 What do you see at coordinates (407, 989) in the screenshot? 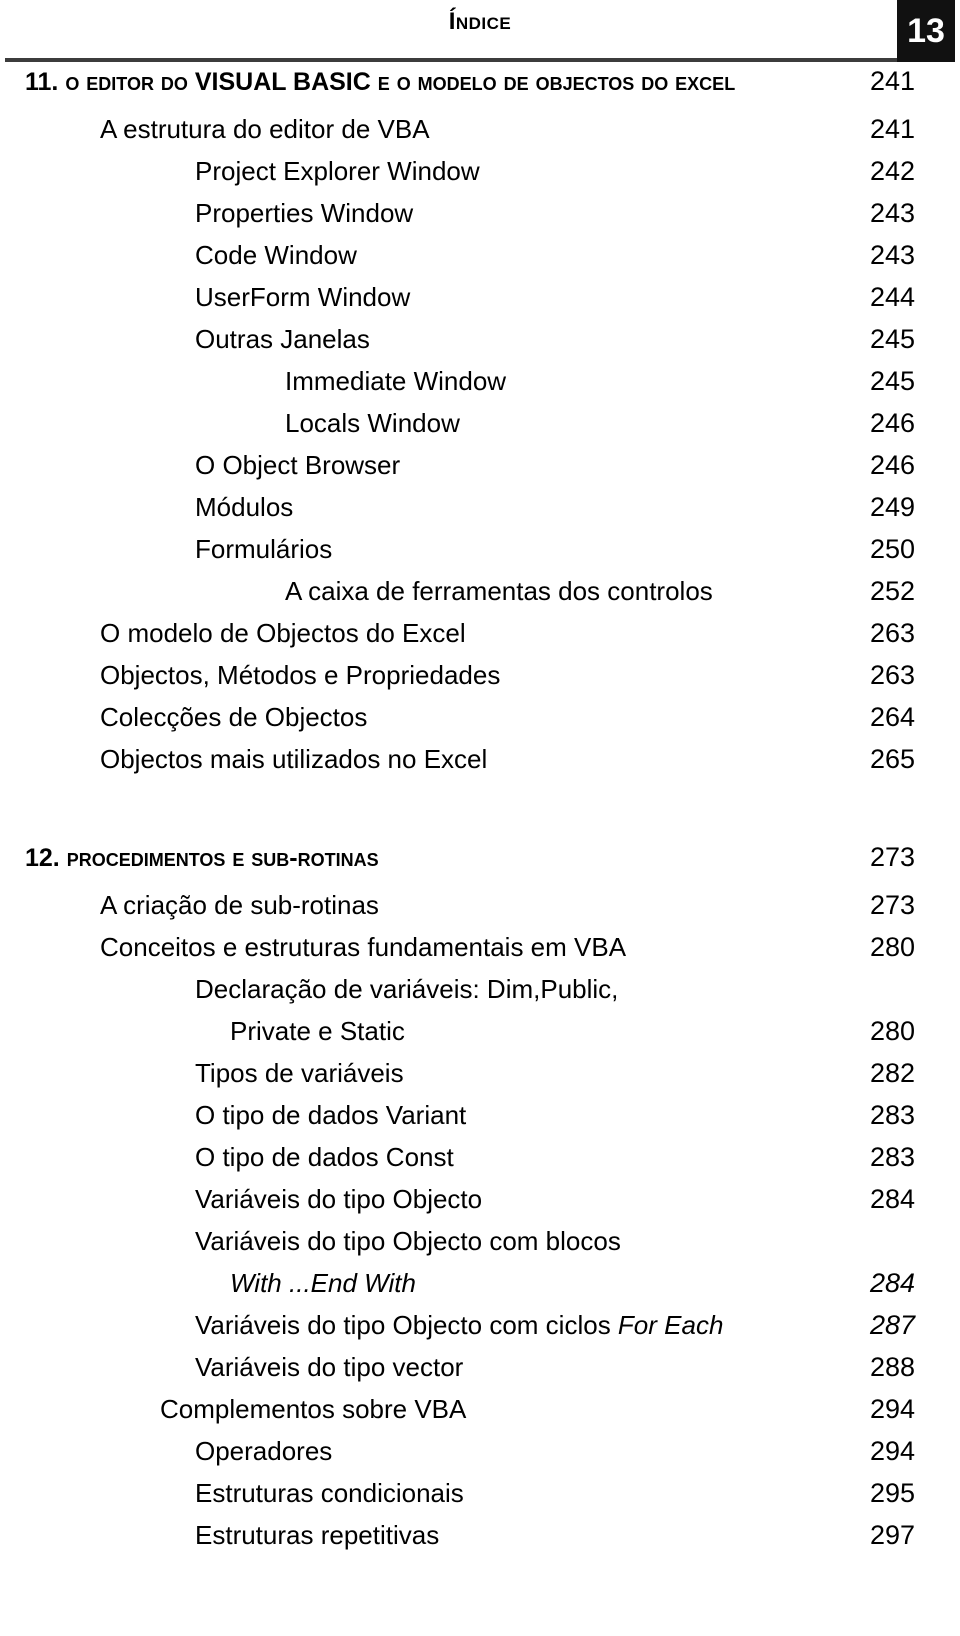
I see `toc-entry-label: Declaração de variáveis: Dim,Public,` at bounding box center [407, 989].